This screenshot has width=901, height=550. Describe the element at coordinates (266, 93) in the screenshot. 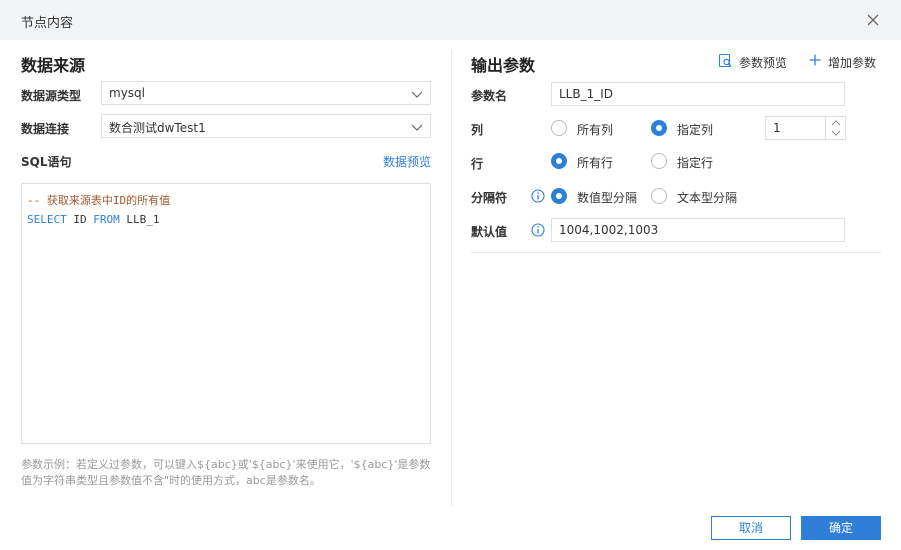

I see `datasource-type-select: mysql` at that location.